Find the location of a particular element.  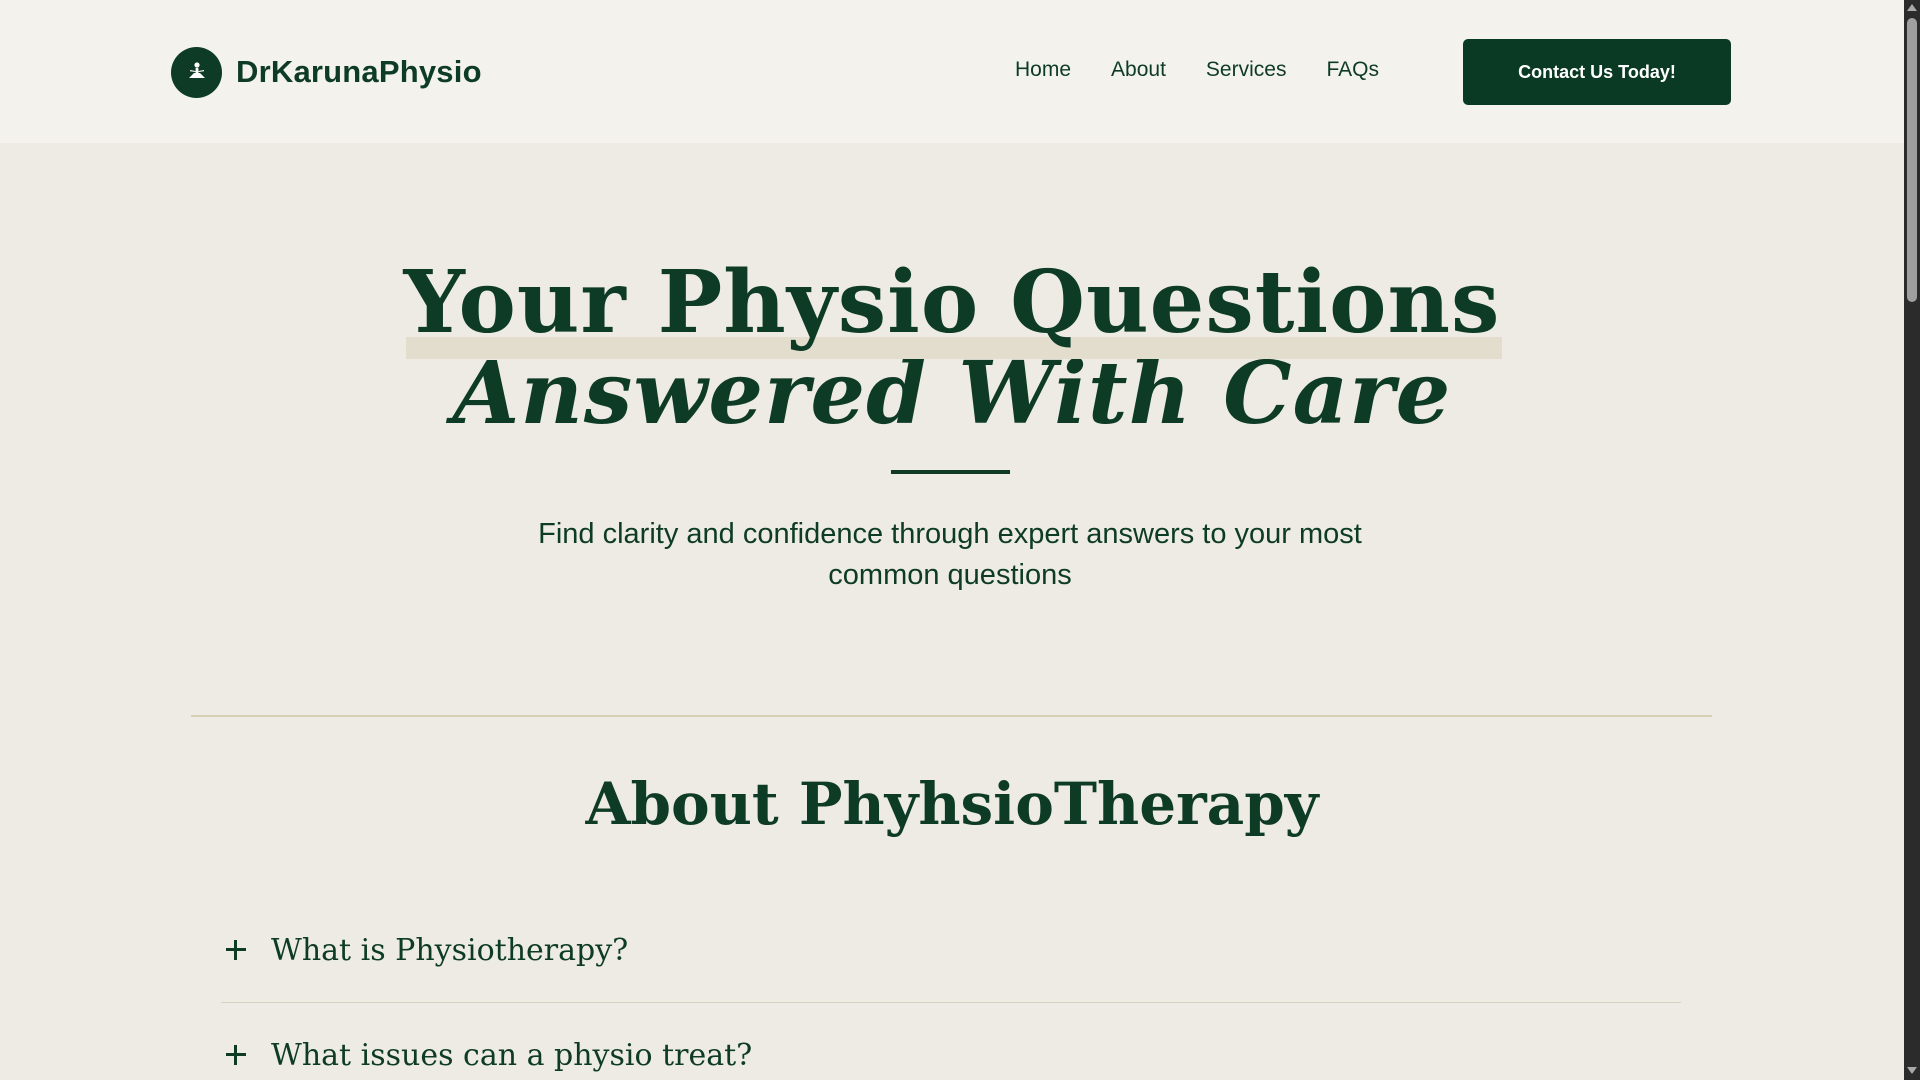

faq-question: What issues can a physio treat? is located at coordinates (512, 1055).